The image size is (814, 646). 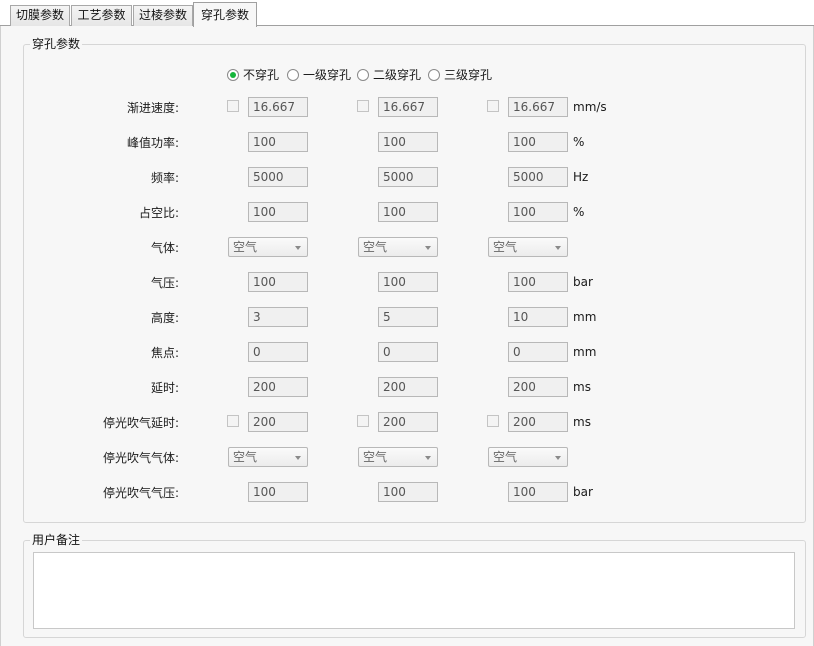 I want to click on tab-piercing-params: 穿孔参数, so click(x=225, y=14).